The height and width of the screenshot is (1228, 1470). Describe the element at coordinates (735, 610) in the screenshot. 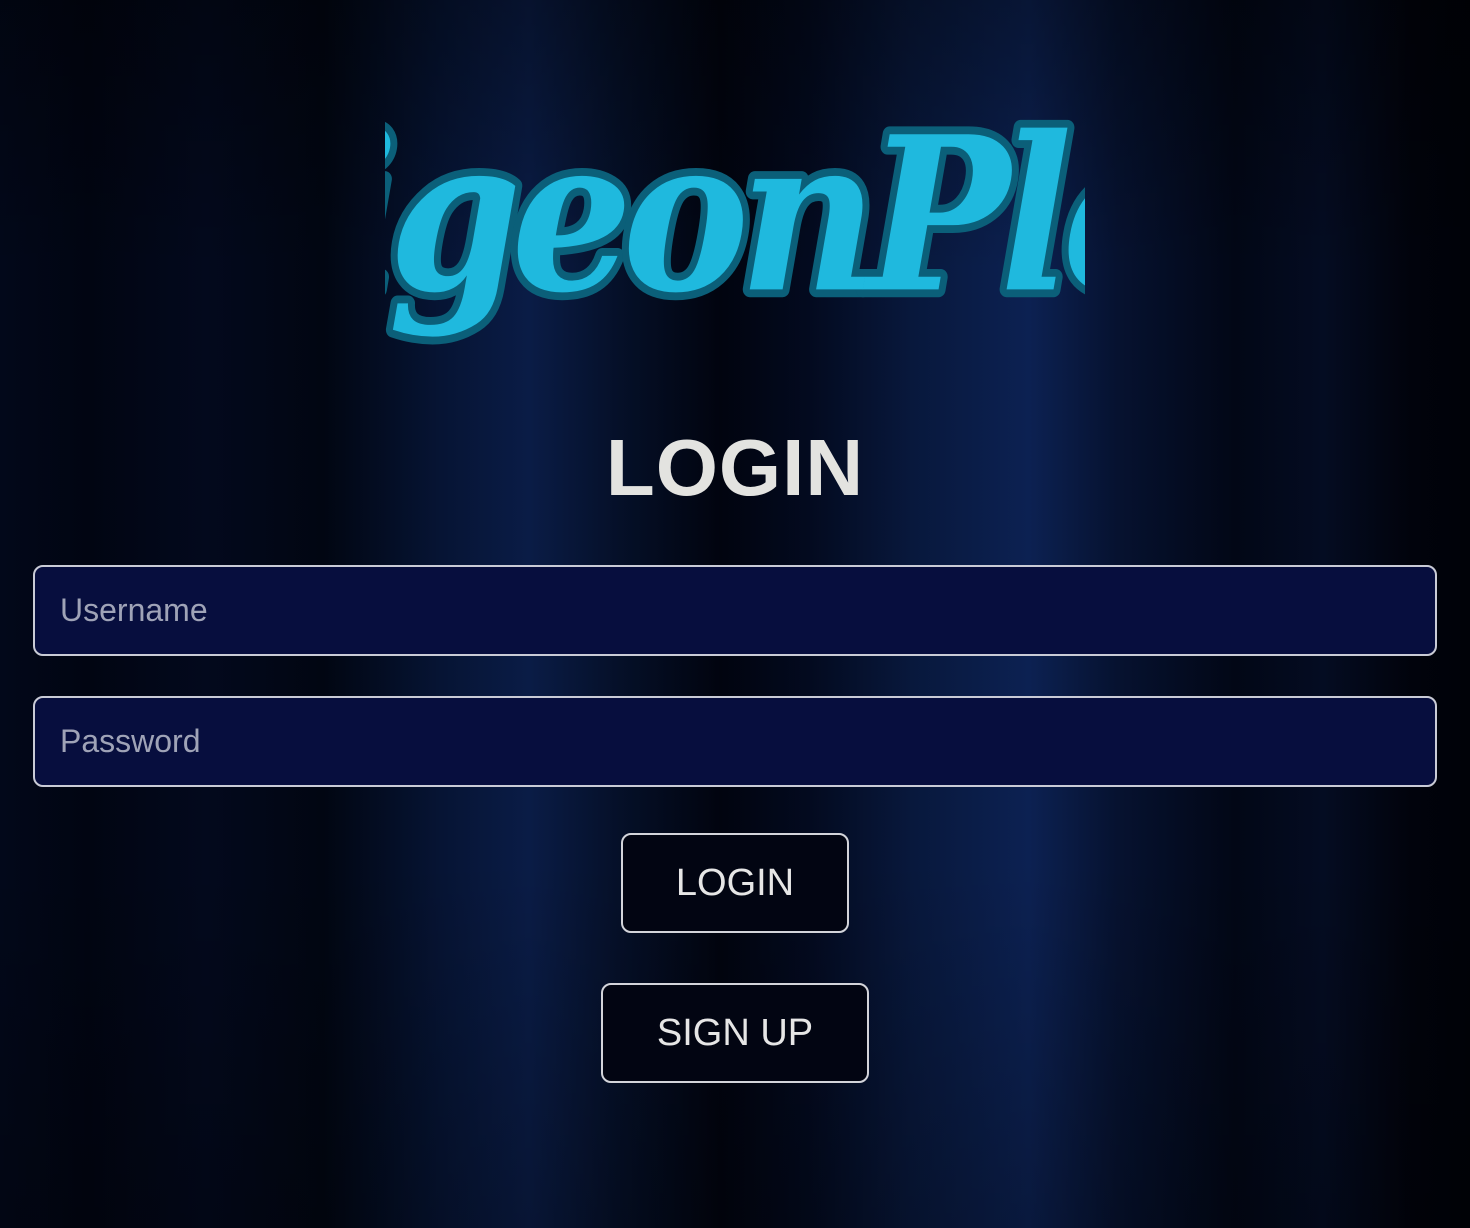

I see `username-input` at that location.